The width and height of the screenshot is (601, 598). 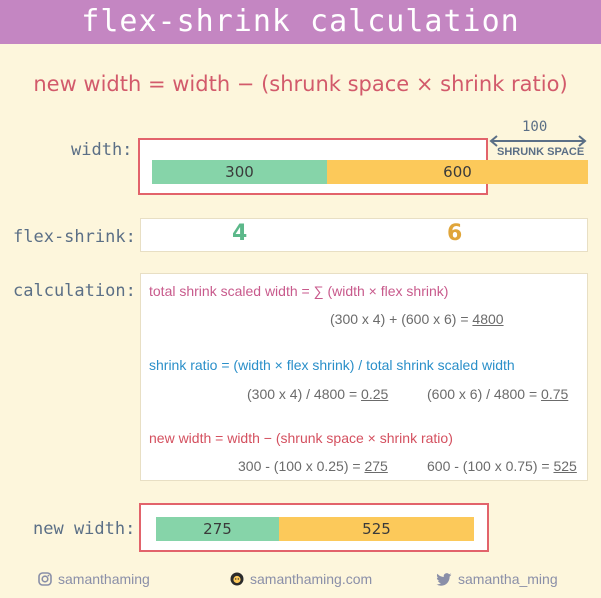 What do you see at coordinates (304, 394) in the screenshot?
I see `shrink-ratio-expr-1: (300 x 4) / 4800 =` at bounding box center [304, 394].